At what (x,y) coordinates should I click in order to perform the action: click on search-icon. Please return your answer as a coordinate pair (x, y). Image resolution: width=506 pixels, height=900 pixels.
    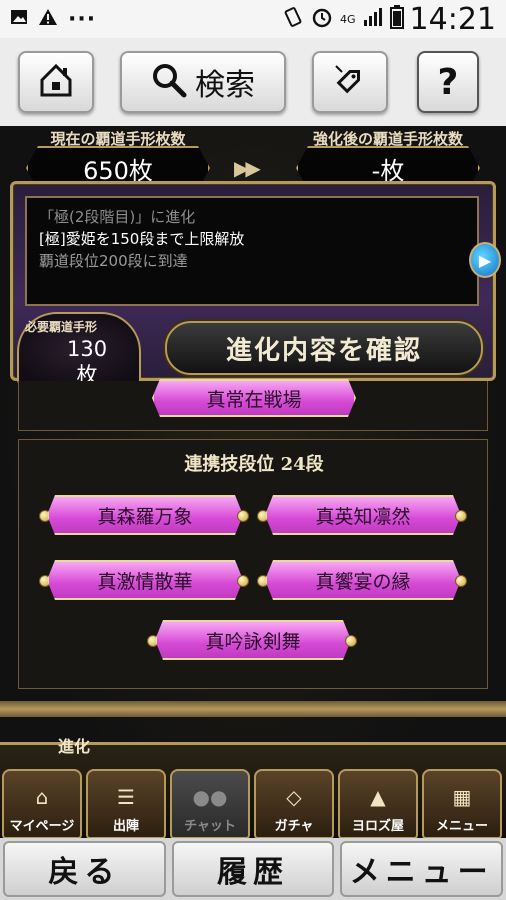
    Looking at the image, I should click on (169, 82).